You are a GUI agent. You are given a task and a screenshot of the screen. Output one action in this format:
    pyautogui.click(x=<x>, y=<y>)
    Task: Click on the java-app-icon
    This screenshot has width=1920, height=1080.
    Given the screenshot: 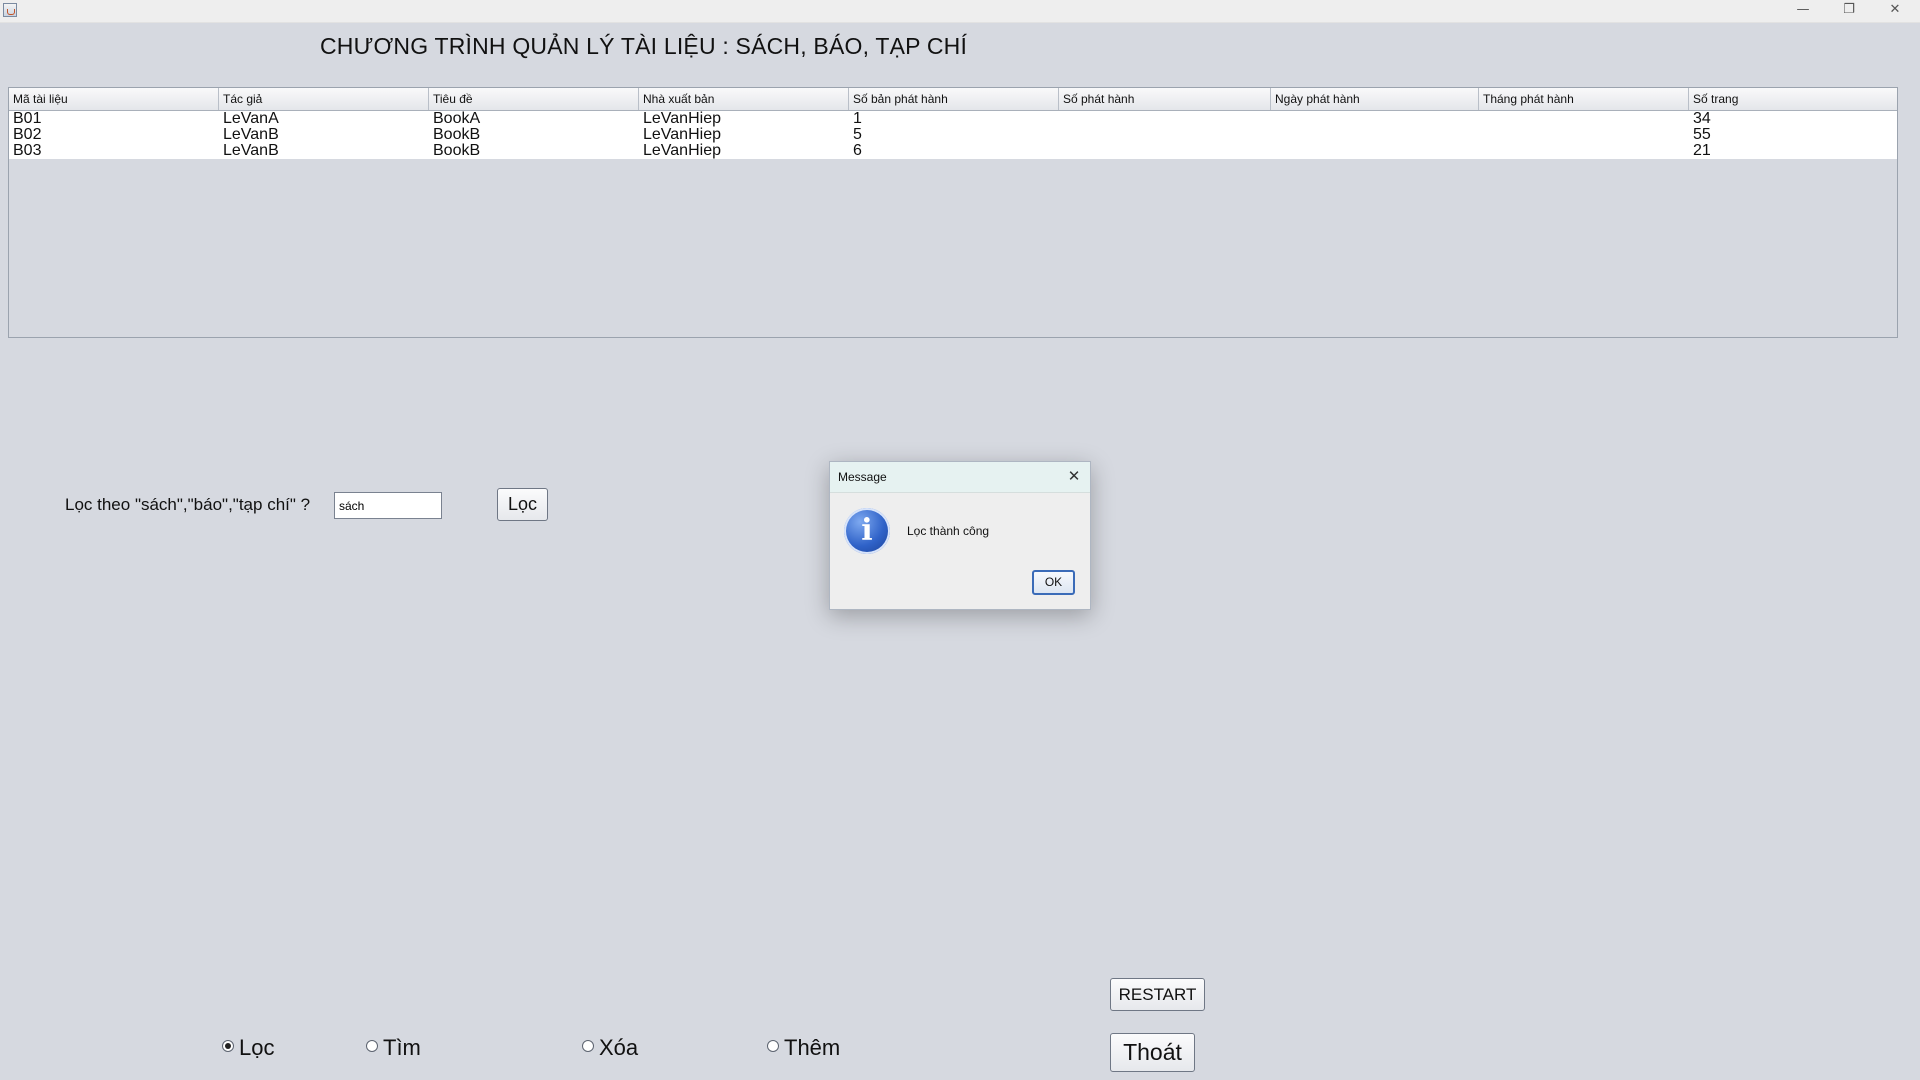 What is the action you would take?
    pyautogui.click(x=10, y=10)
    